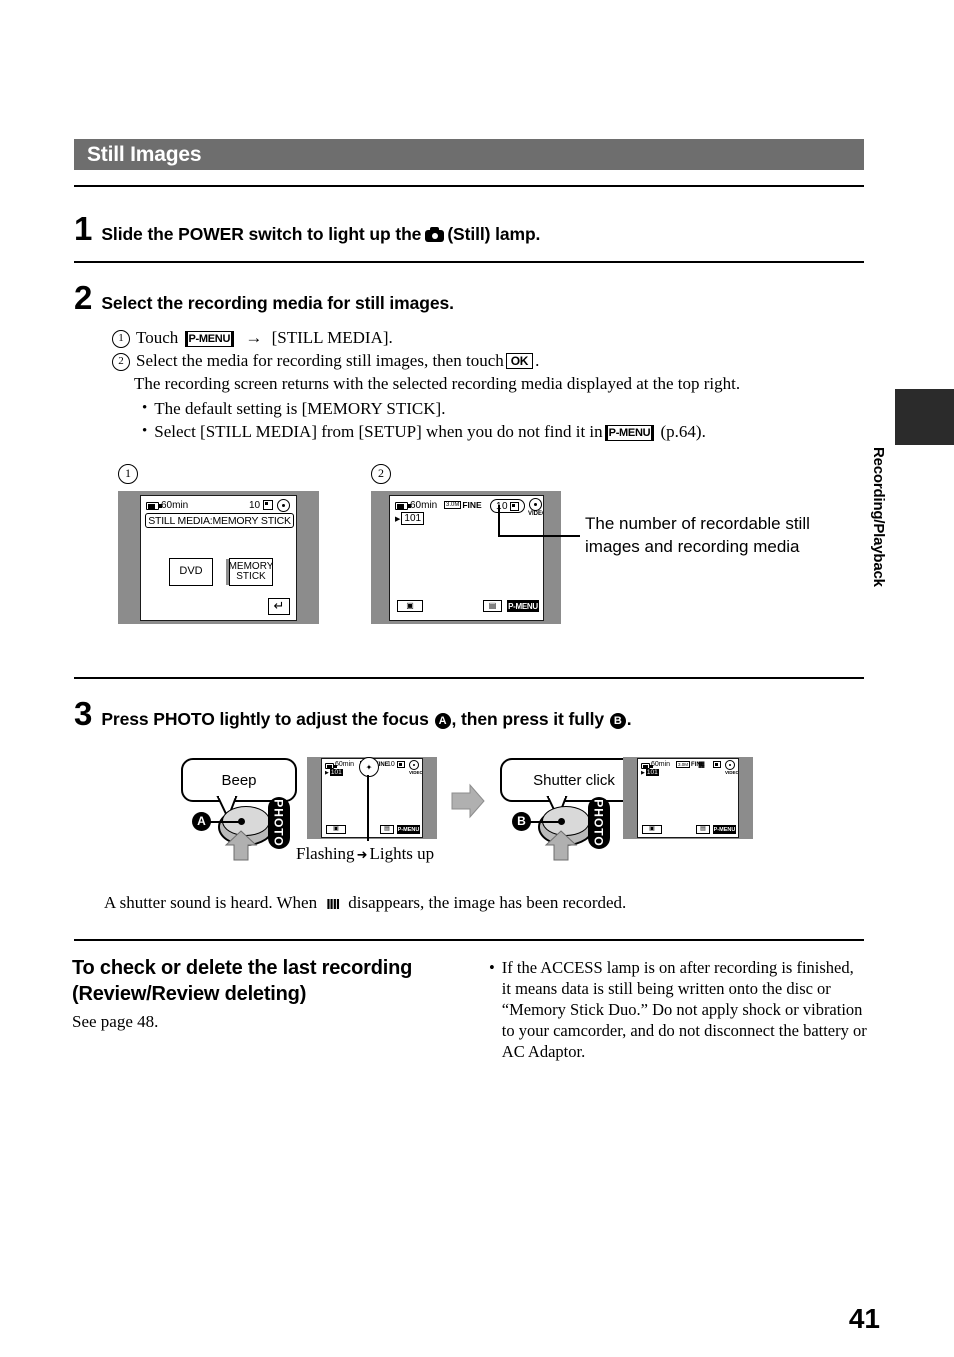 This screenshot has height=1357, width=954. I want to click on view-images-button-screen-a: ▣, so click(336, 829).